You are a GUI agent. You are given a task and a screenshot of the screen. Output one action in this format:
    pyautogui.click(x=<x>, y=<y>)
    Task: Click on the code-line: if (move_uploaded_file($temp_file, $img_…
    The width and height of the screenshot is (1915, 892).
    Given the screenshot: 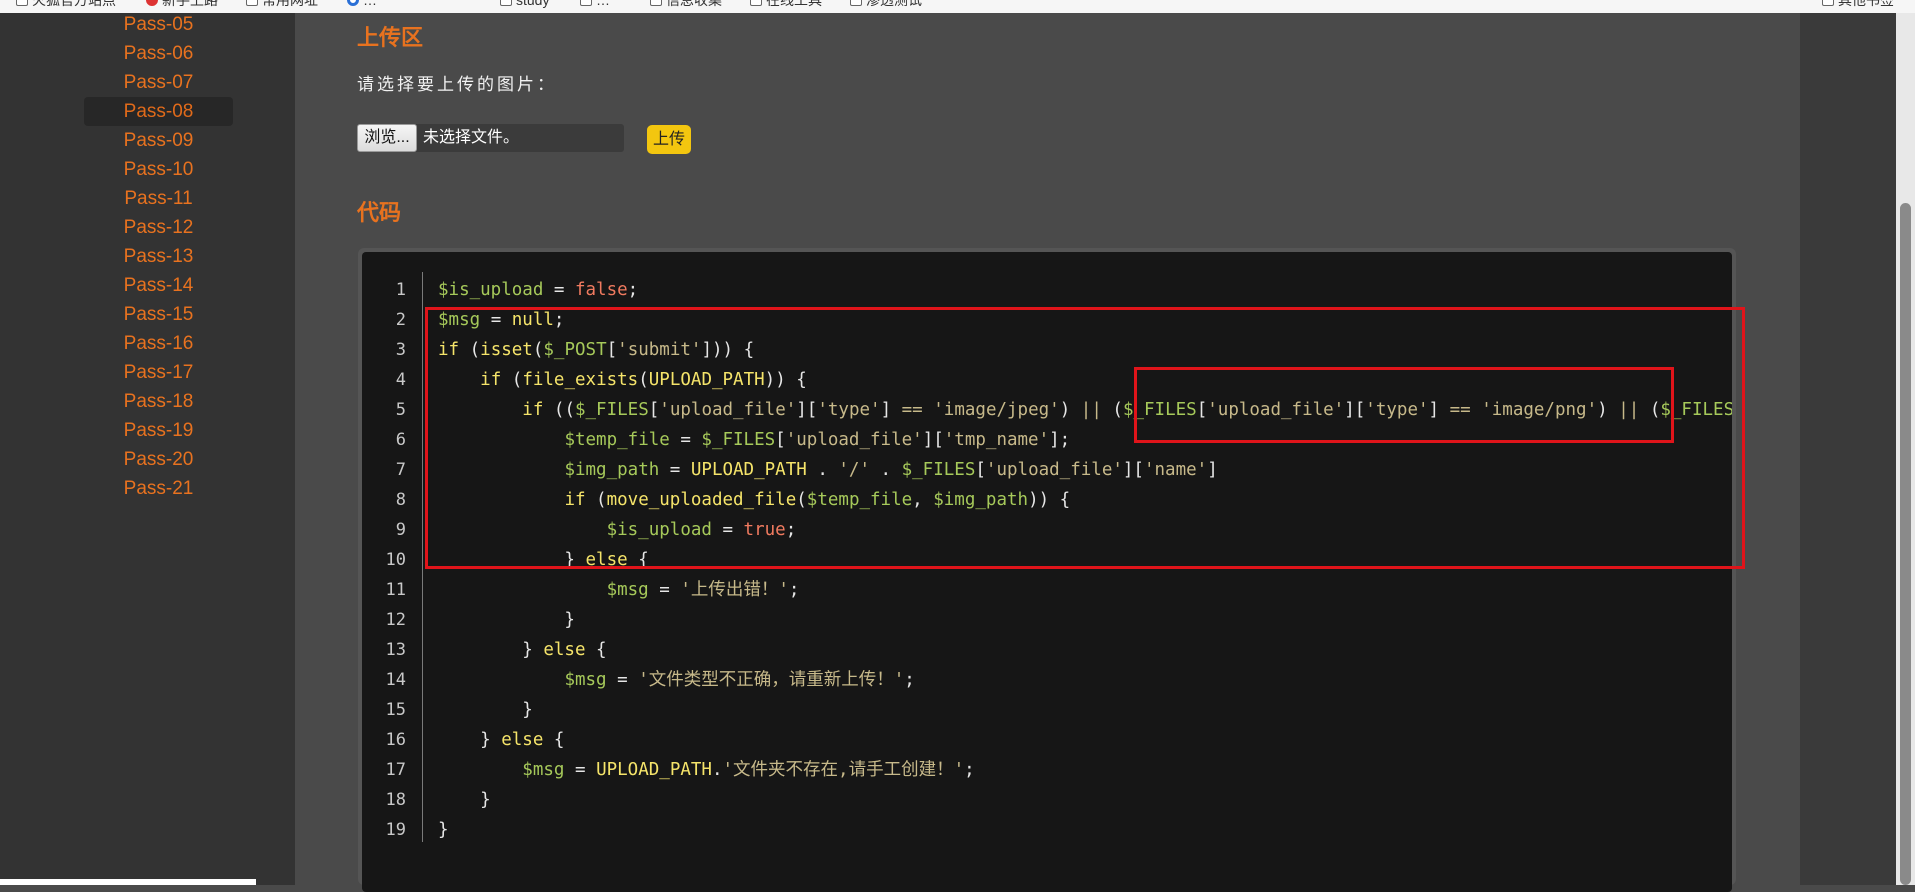 What is the action you would take?
    pyautogui.click(x=817, y=500)
    